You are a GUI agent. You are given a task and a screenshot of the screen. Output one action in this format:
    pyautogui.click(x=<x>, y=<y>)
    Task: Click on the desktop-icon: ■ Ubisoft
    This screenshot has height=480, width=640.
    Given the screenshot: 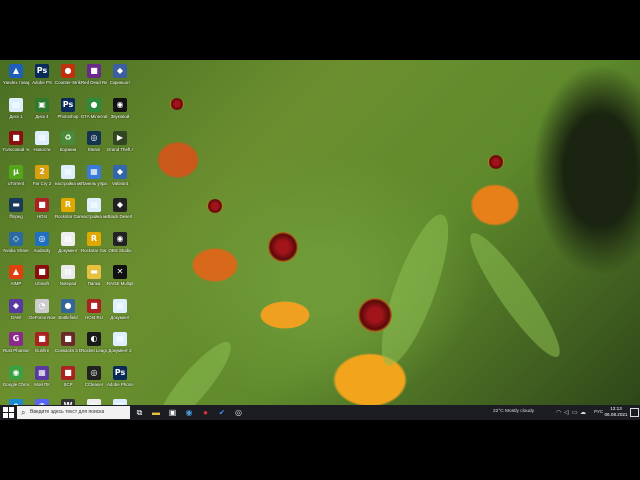 What is the action you would take?
    pyautogui.click(x=42, y=282)
    